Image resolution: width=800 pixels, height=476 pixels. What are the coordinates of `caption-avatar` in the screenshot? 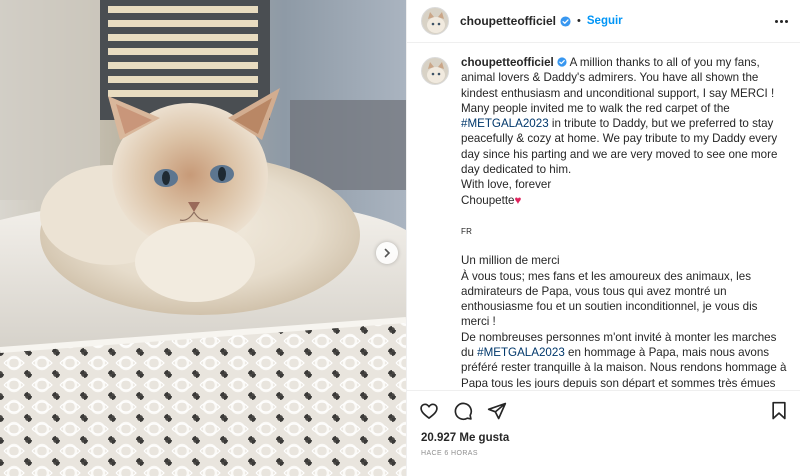 It's located at (435, 71).